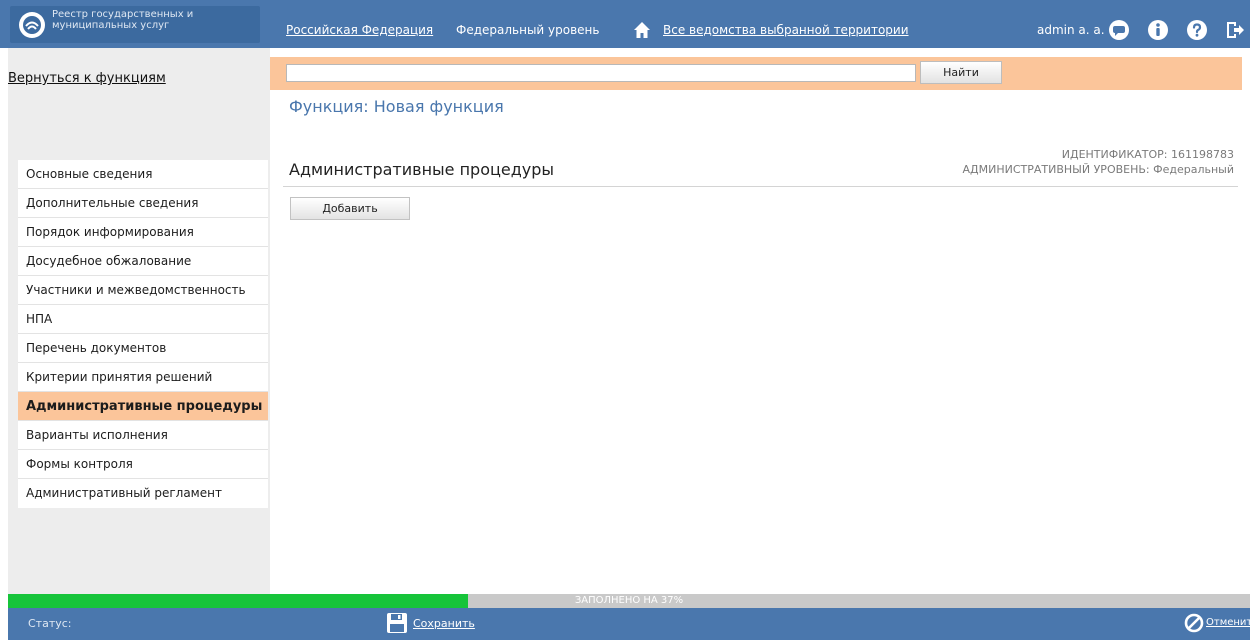 This screenshot has width=1250, height=640. What do you see at coordinates (961, 72) in the screenshot?
I see `search-button: Найти` at bounding box center [961, 72].